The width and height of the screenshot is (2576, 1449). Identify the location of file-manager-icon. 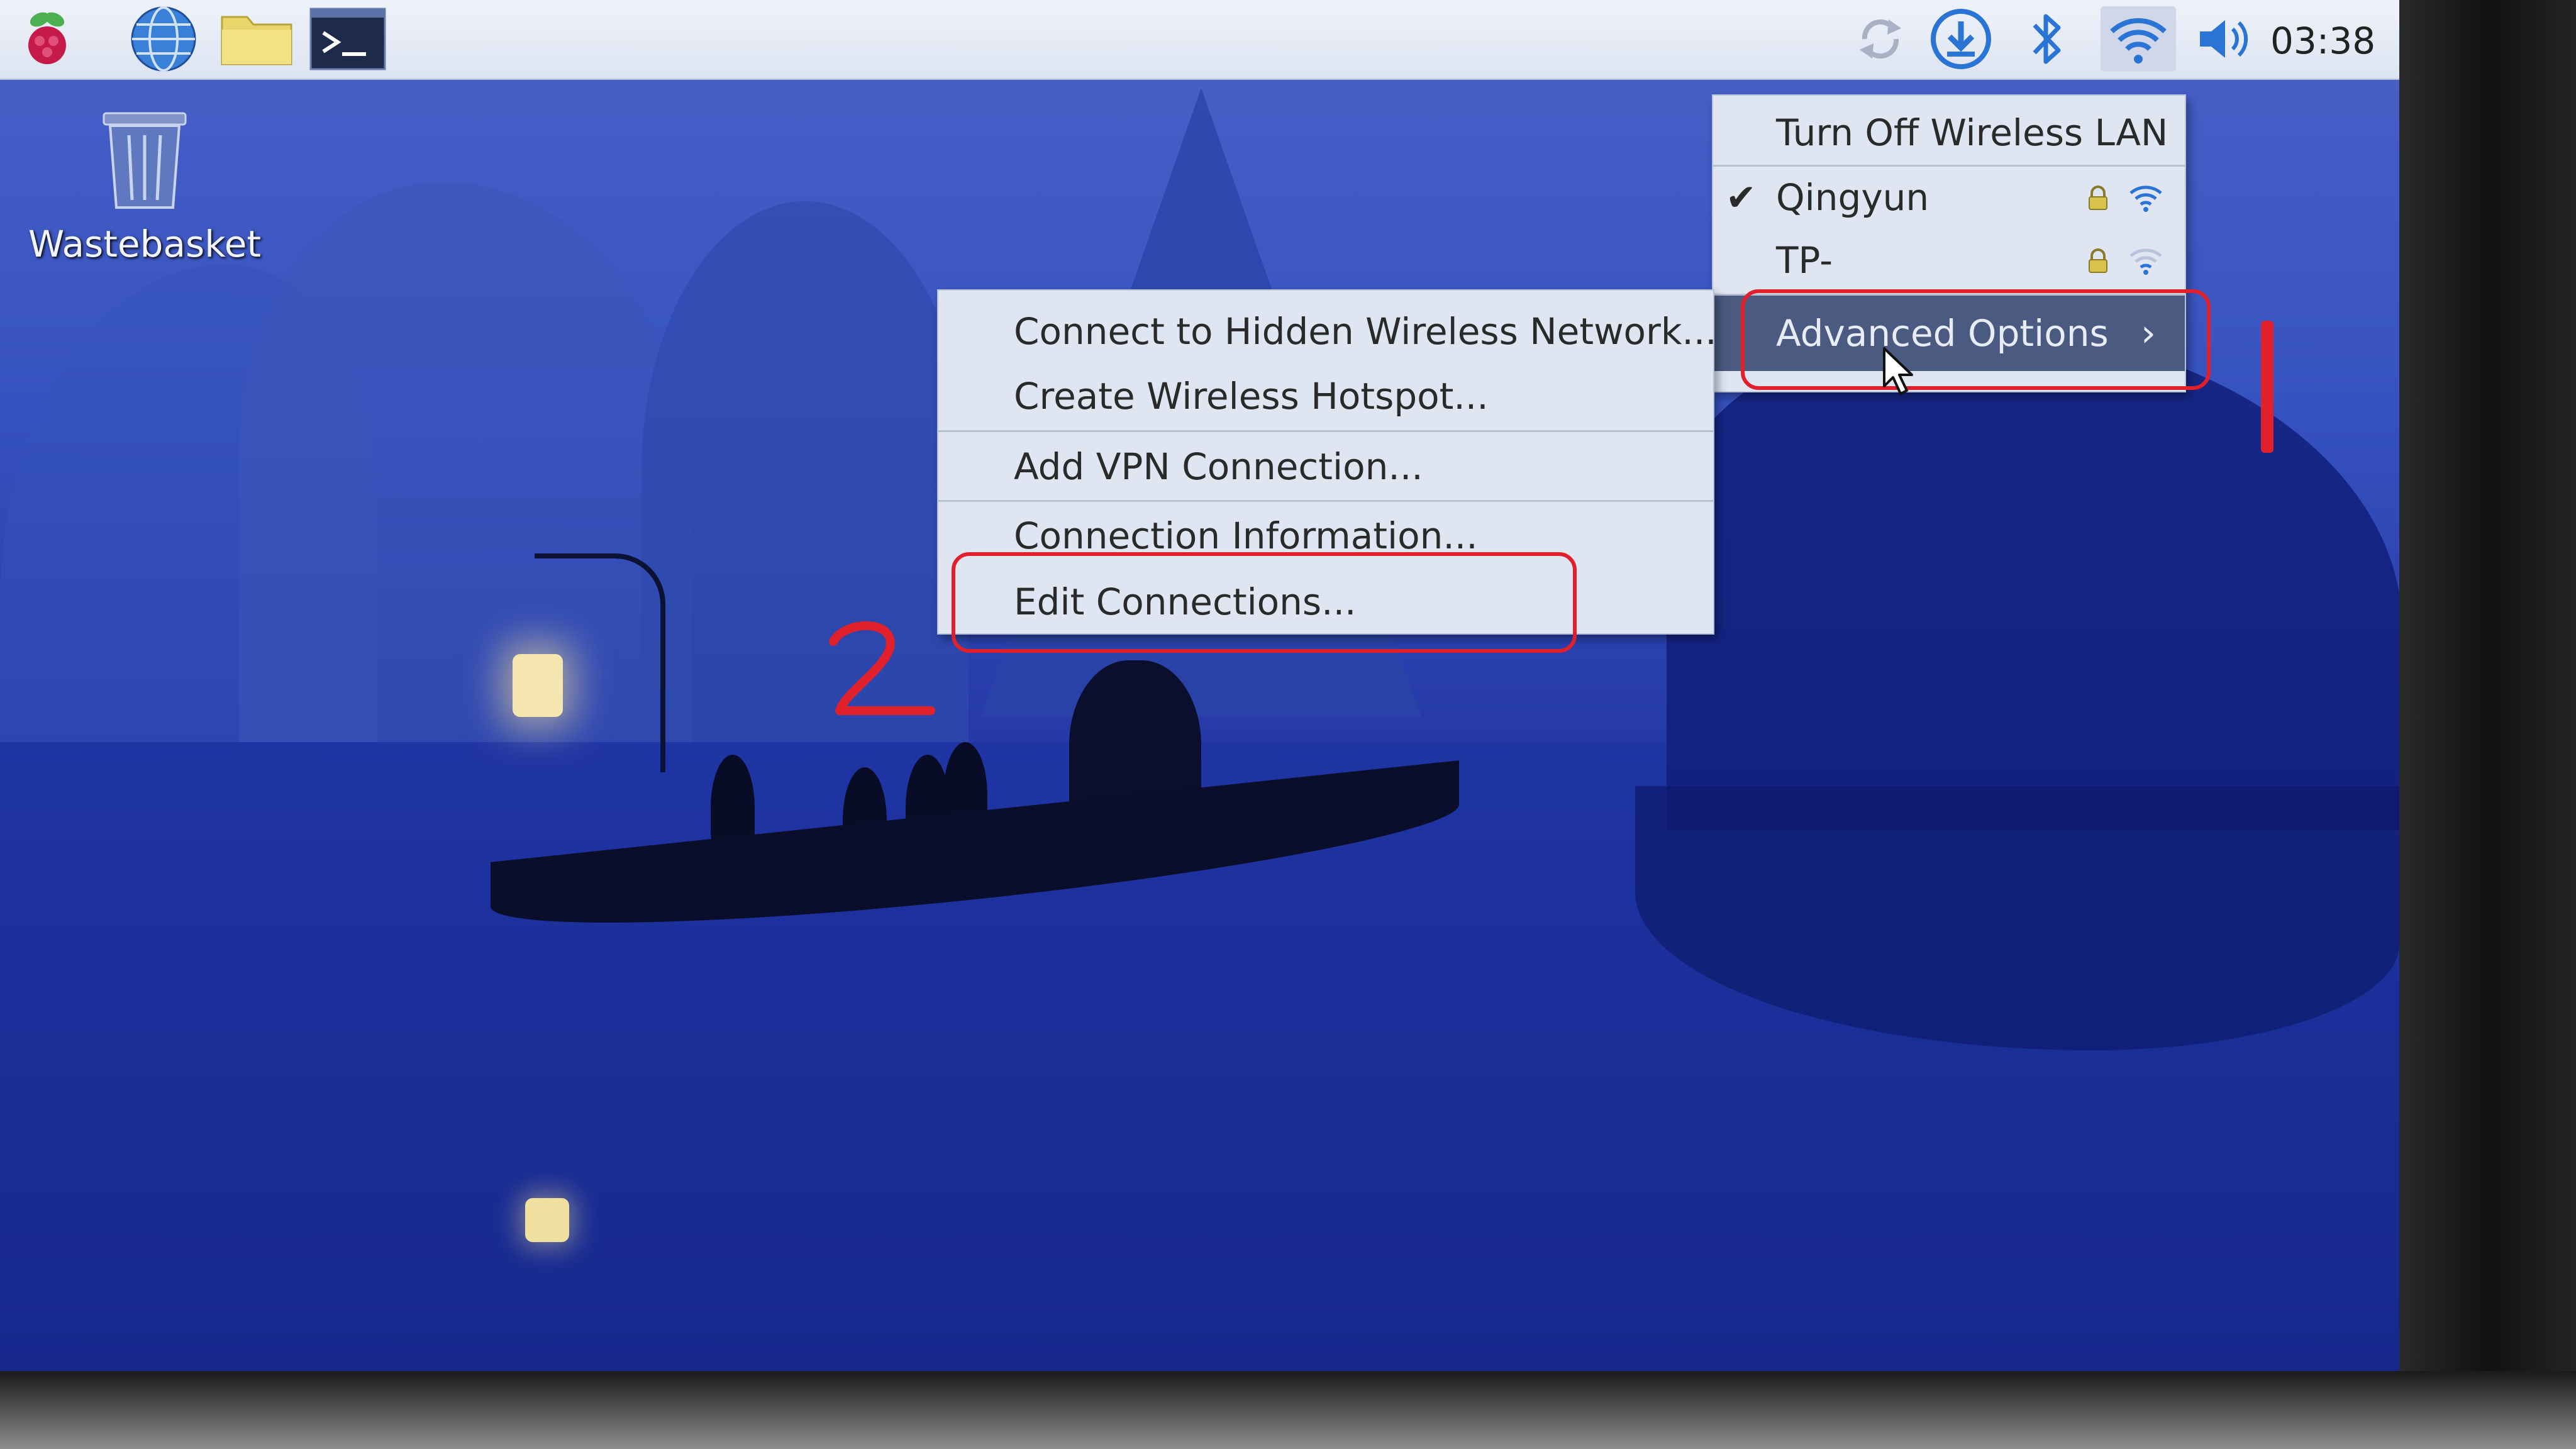
(256, 39).